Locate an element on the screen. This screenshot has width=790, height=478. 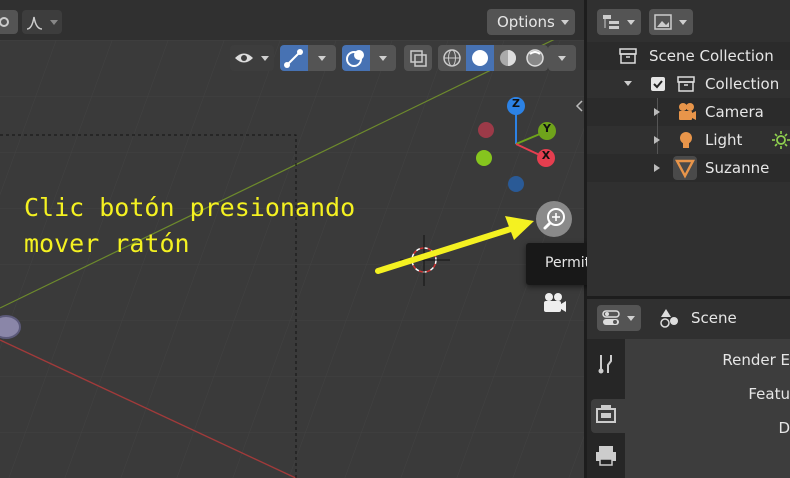
zoom-icon is located at coordinates (554, 219).